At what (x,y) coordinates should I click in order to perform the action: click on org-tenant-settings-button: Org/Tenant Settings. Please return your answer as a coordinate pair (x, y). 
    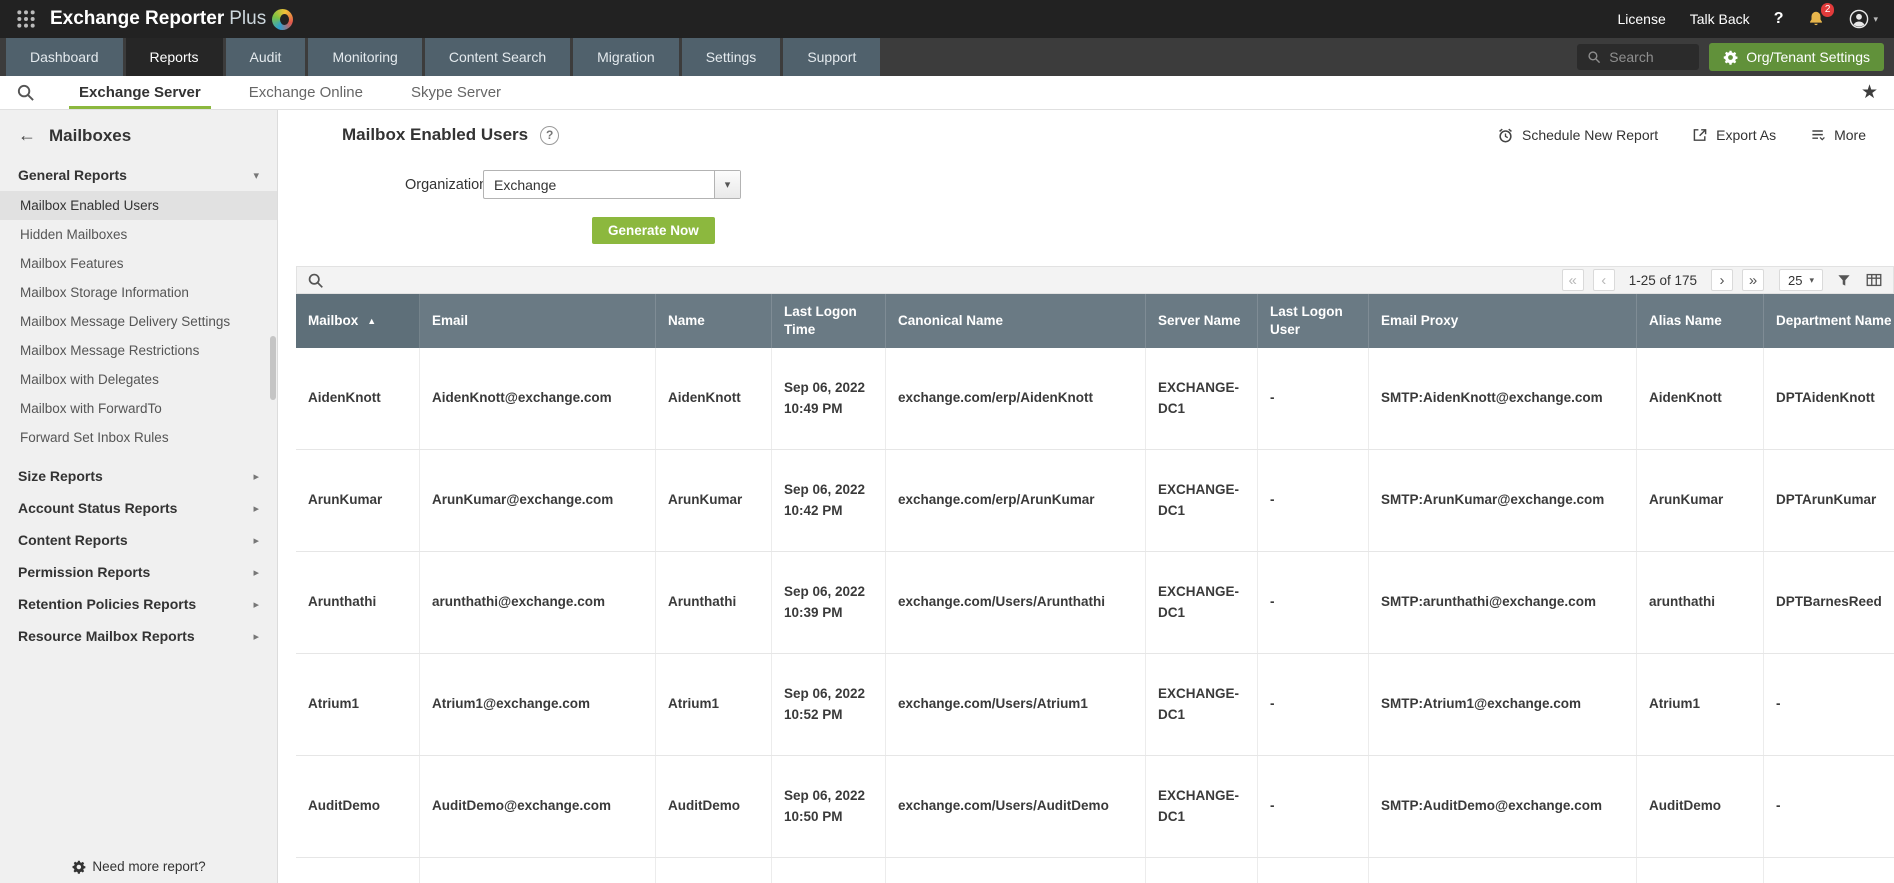
    Looking at the image, I should click on (1796, 57).